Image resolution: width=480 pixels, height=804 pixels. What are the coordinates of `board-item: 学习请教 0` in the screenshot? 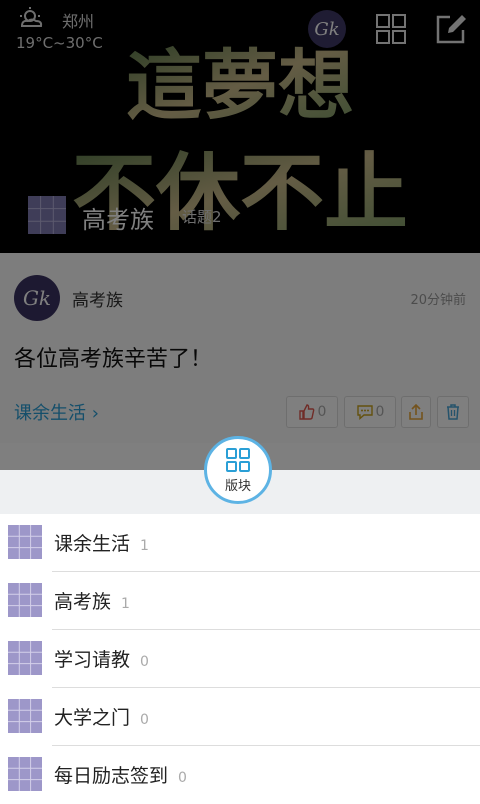 It's located at (240, 659).